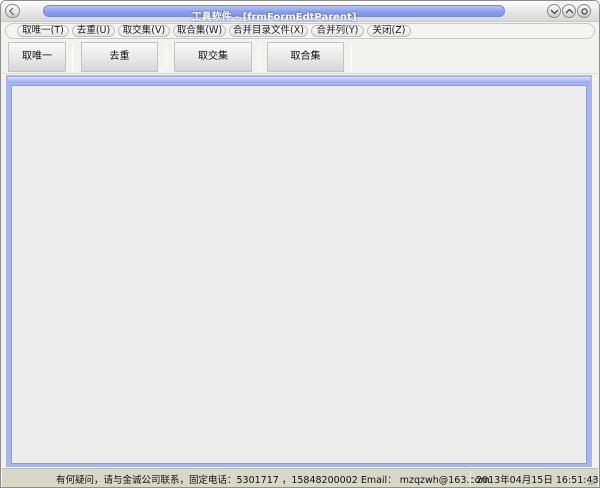 This screenshot has height=488, width=600. What do you see at coordinates (144, 31) in the screenshot?
I see `menu-intersection: 取交集(V)` at bounding box center [144, 31].